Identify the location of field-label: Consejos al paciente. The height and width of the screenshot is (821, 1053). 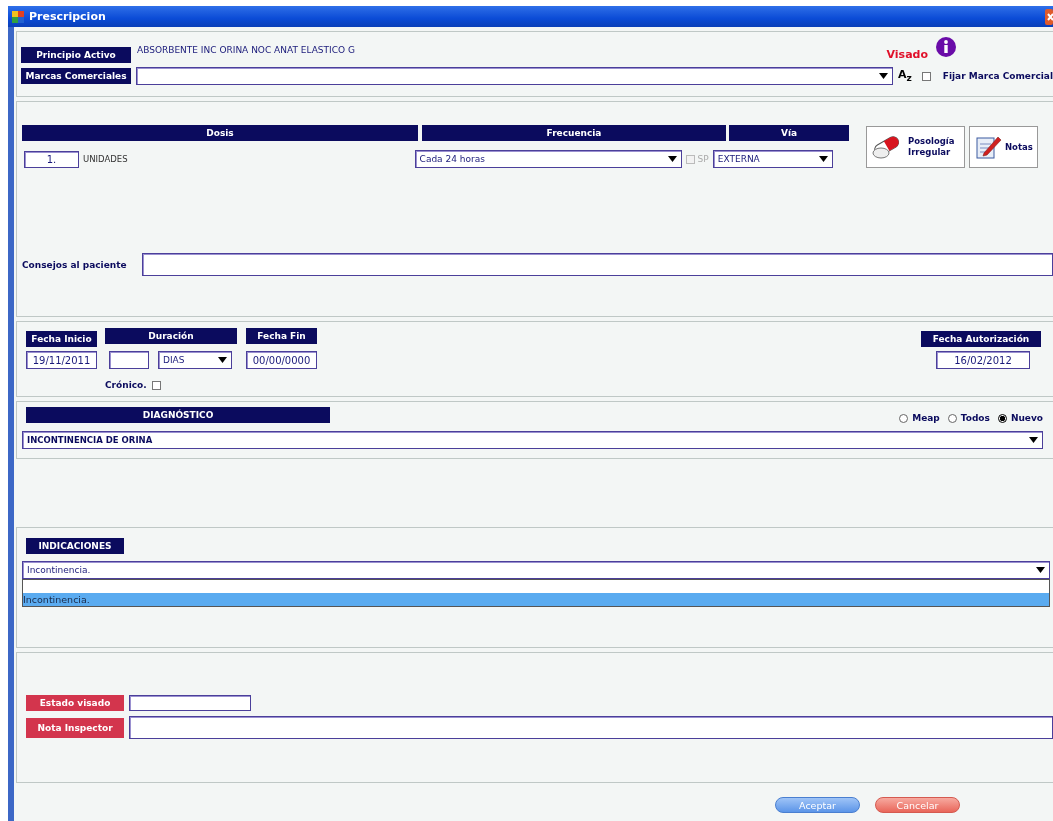
(75, 264).